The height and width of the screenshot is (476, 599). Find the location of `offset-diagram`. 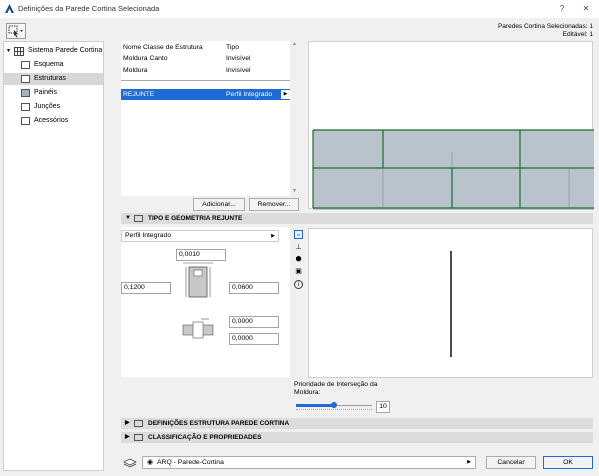

offset-diagram is located at coordinates (198, 328).